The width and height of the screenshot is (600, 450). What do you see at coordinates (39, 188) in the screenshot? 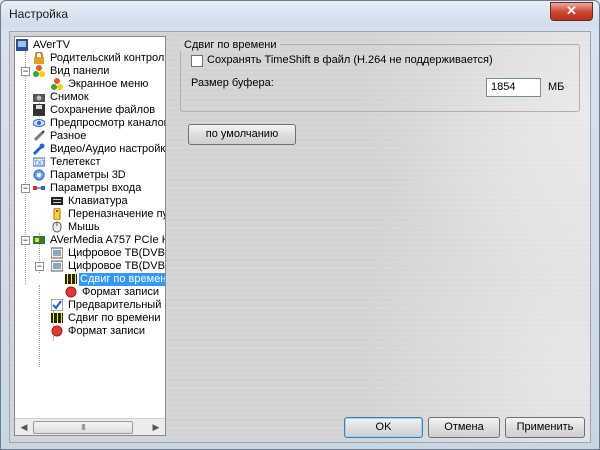
I see `input-params-icon` at bounding box center [39, 188].